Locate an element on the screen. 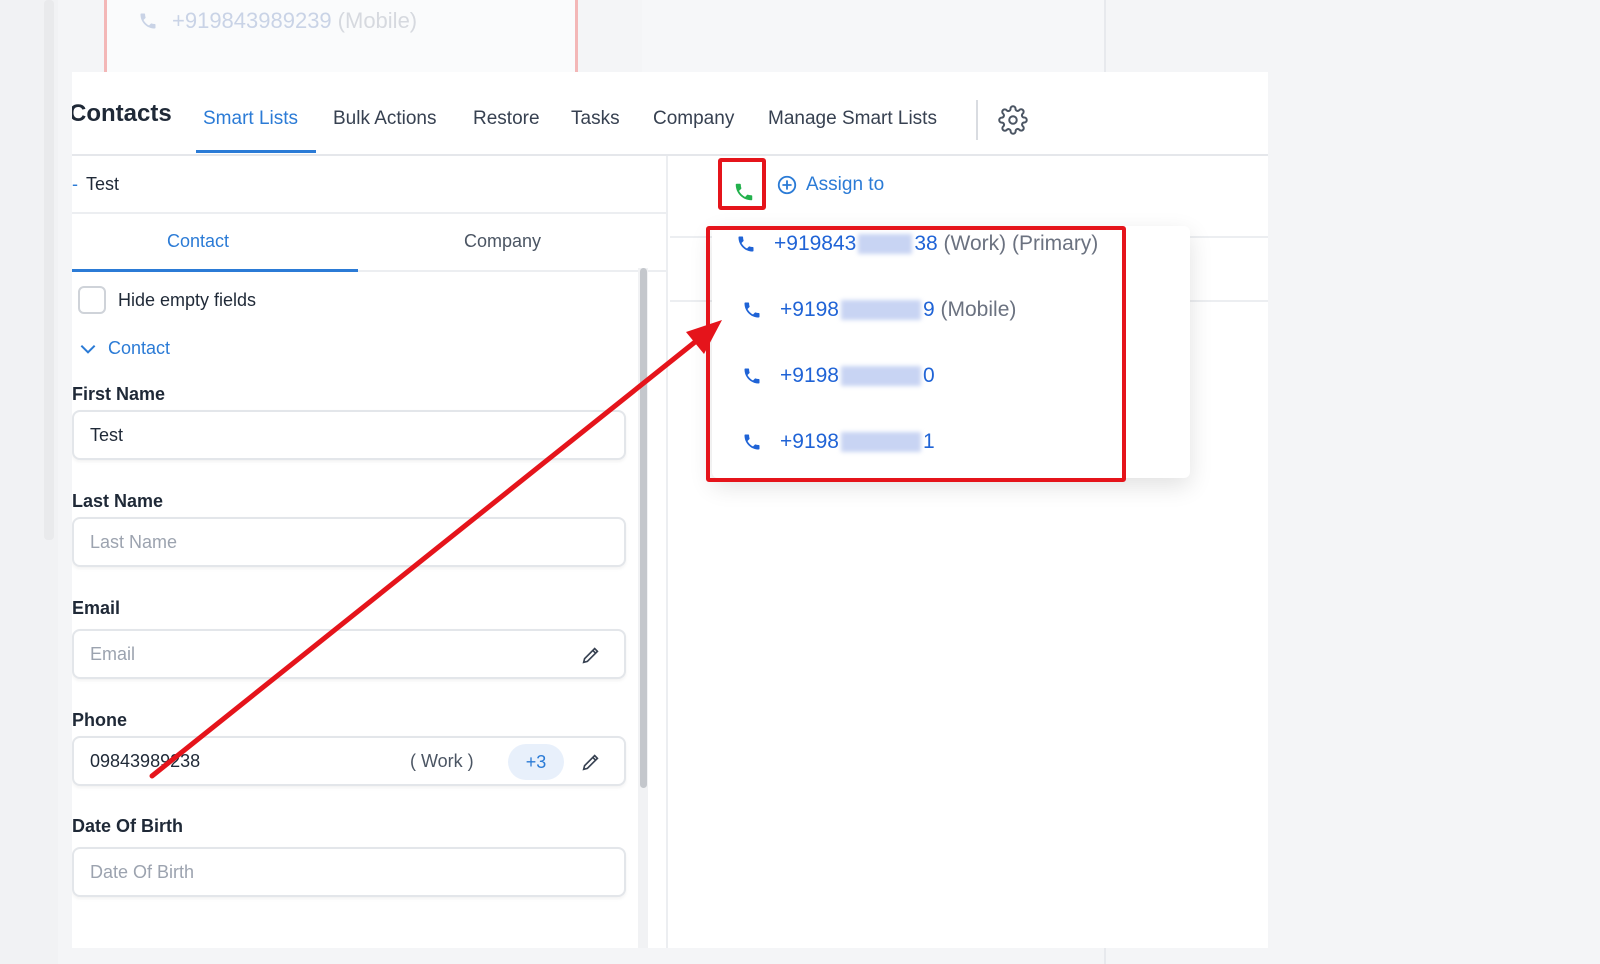 This screenshot has height=964, width=1600. last-name-label: Last Name is located at coordinates (118, 501).